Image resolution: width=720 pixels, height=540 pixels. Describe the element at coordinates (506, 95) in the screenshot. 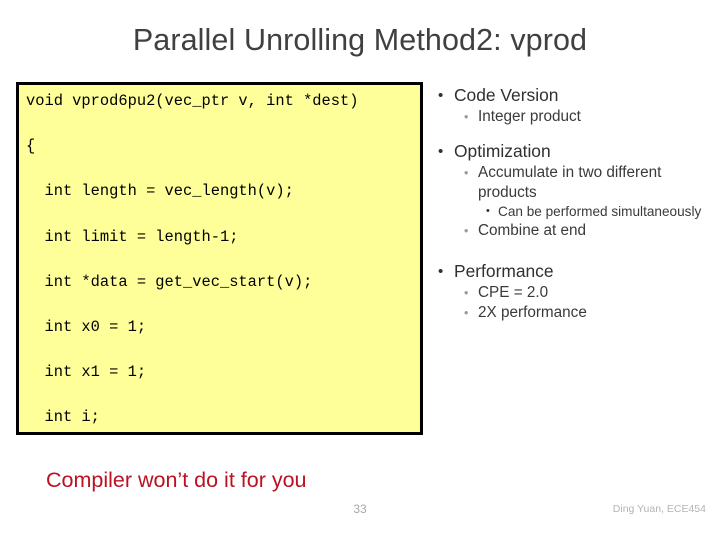

I see `bullet-label: Code Version` at that location.